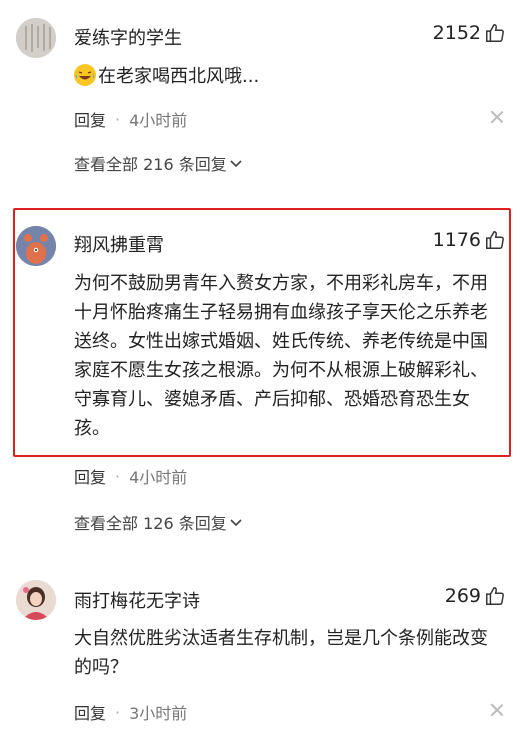 Image resolution: width=524 pixels, height=736 pixels. I want to click on like-button: 2152, so click(469, 33).